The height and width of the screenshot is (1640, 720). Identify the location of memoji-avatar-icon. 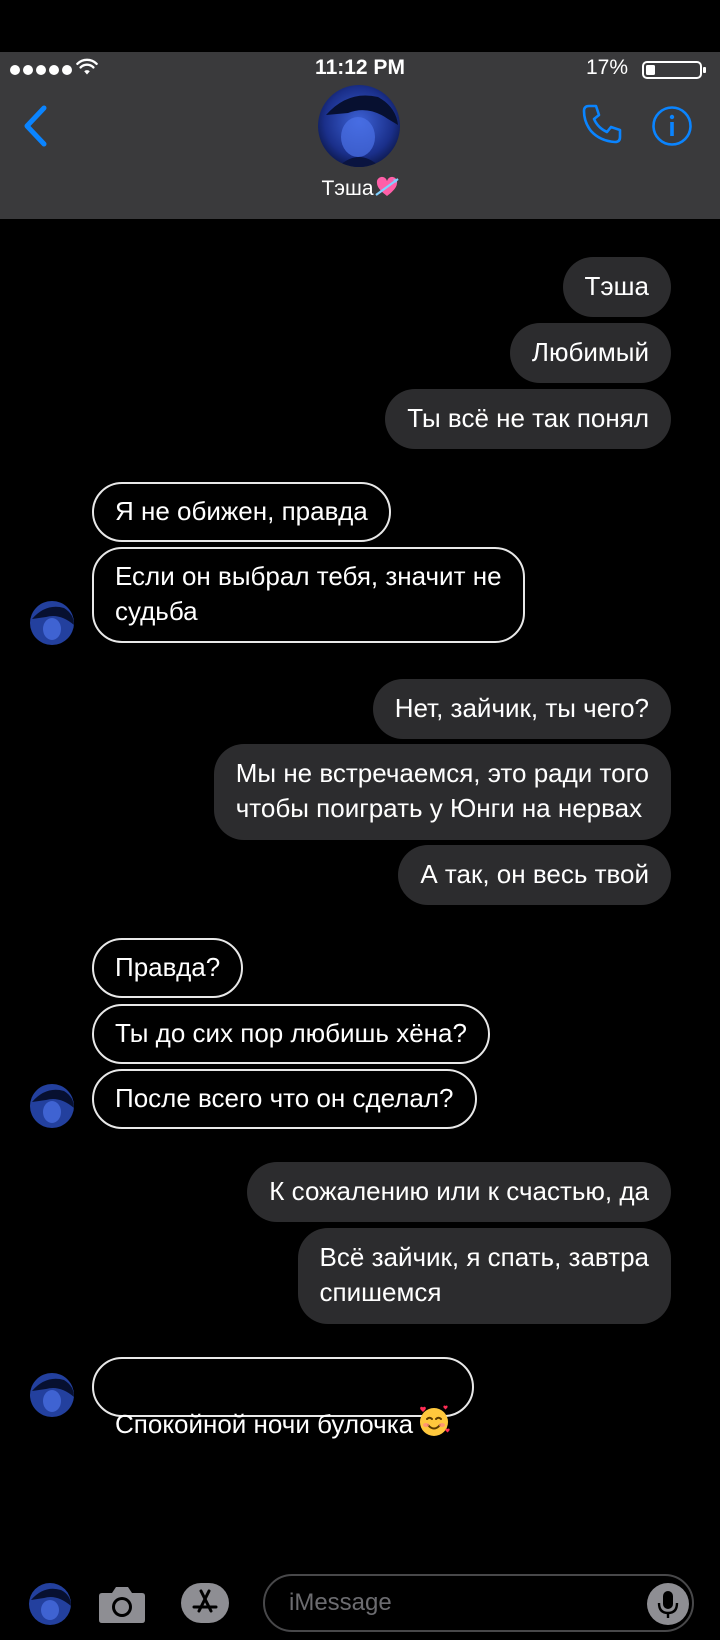
(50, 1604).